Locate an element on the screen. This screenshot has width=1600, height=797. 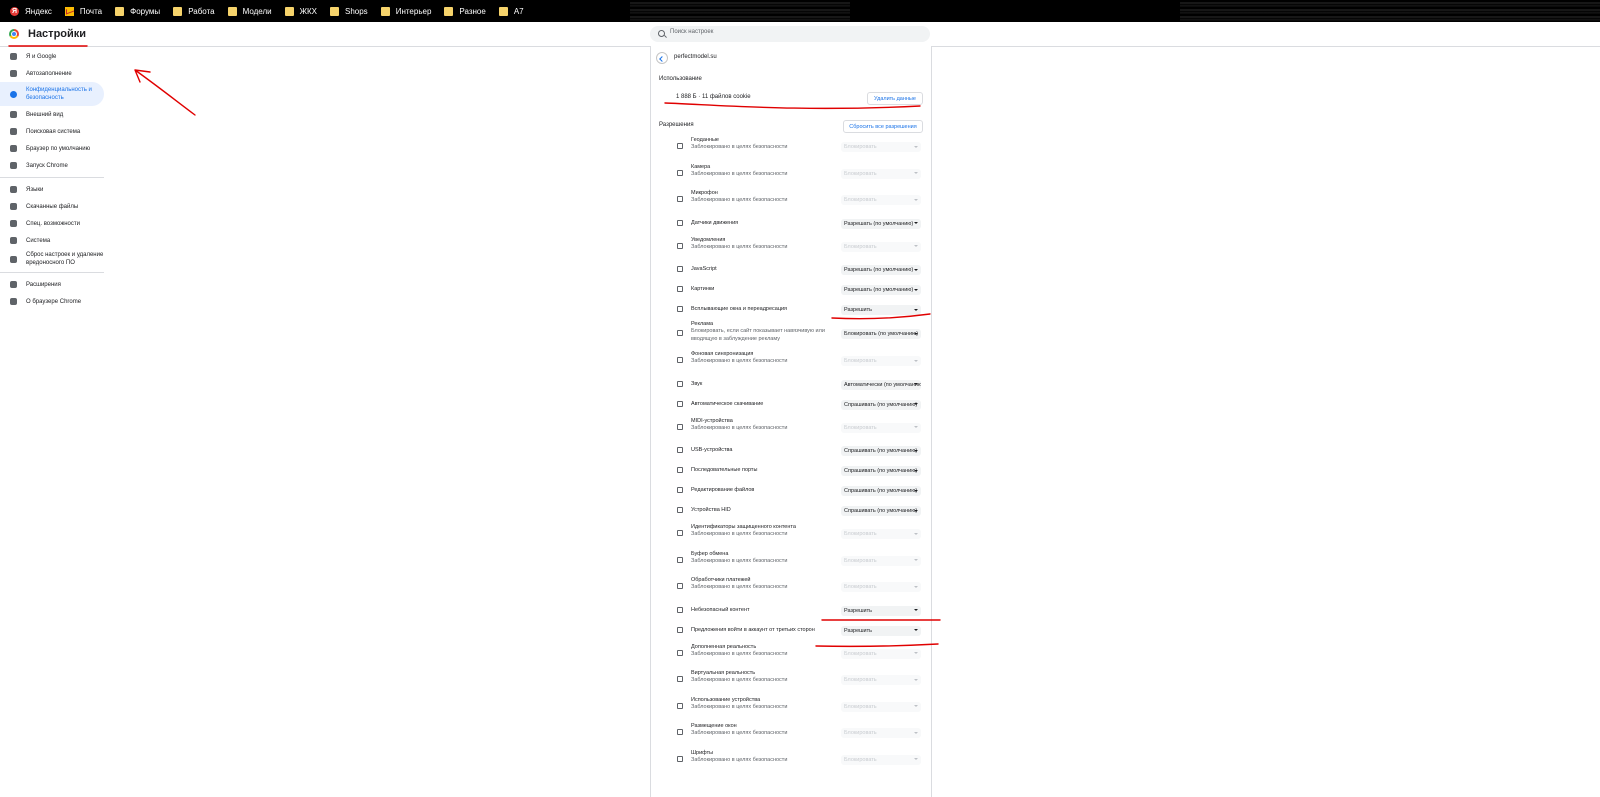
sidebar-item: О браузере Chrome is located at coordinates (52, 301).